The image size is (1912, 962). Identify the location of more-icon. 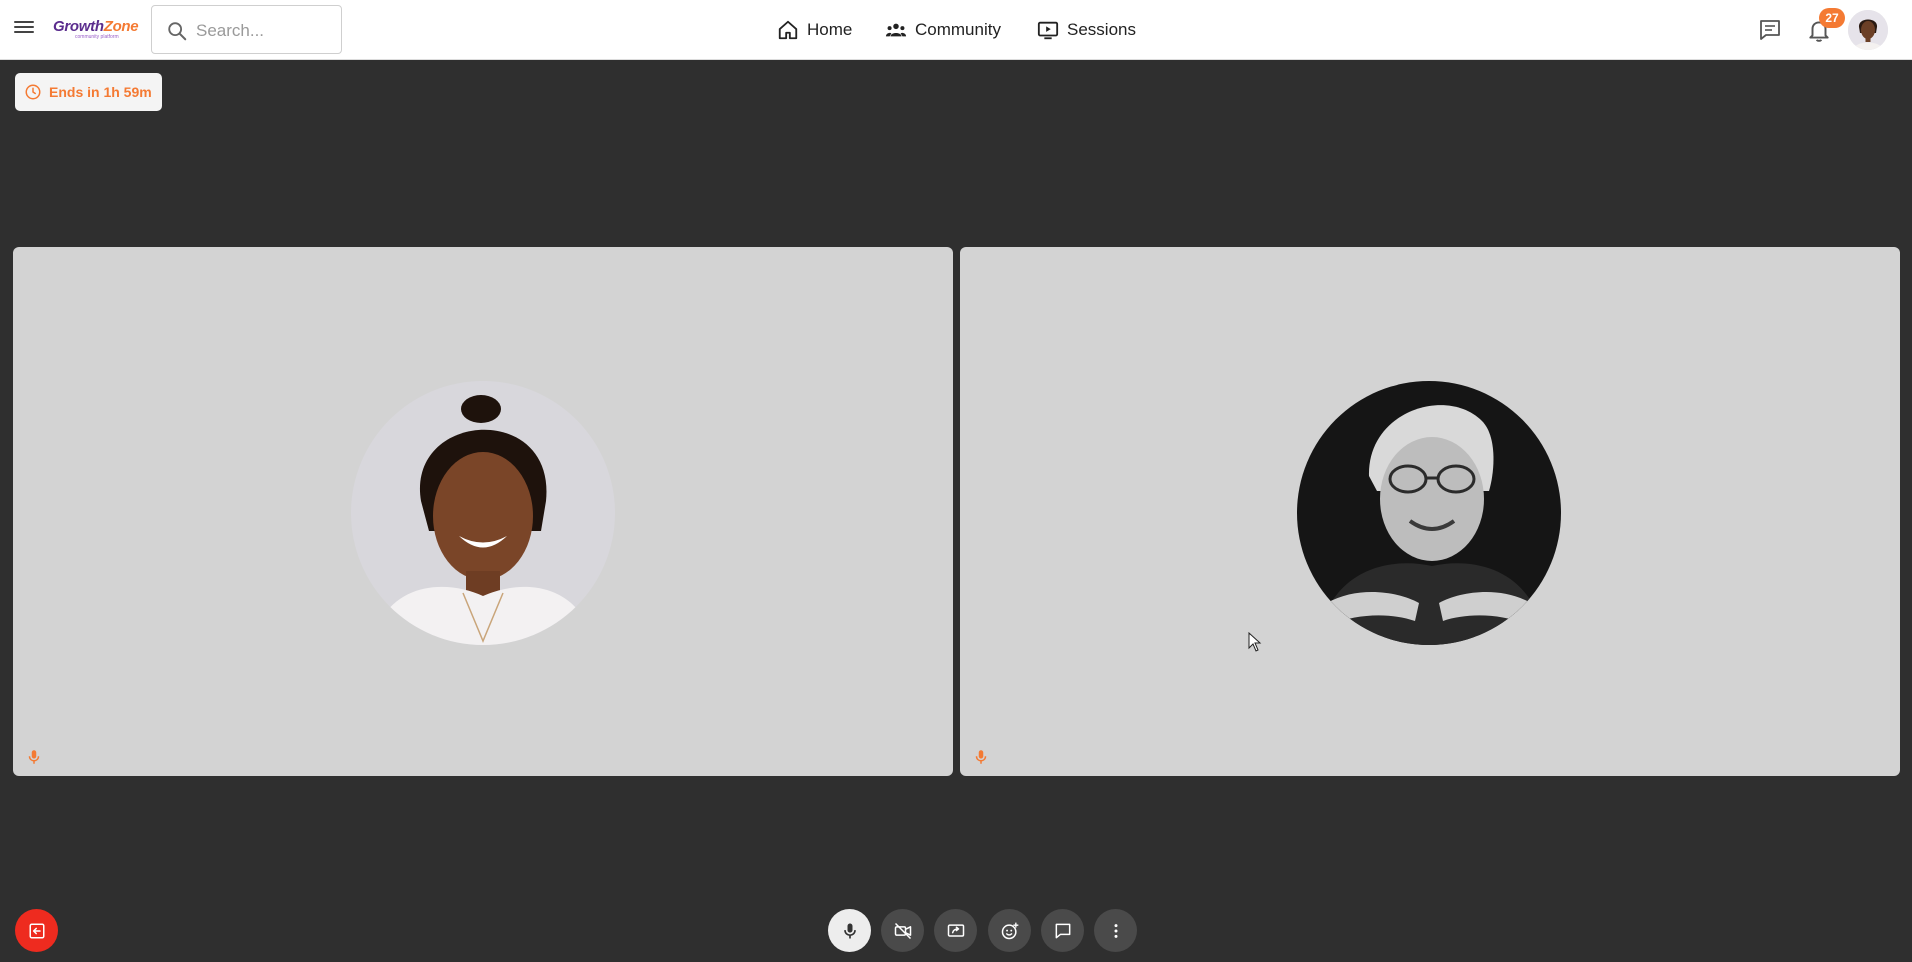
(1115, 930).